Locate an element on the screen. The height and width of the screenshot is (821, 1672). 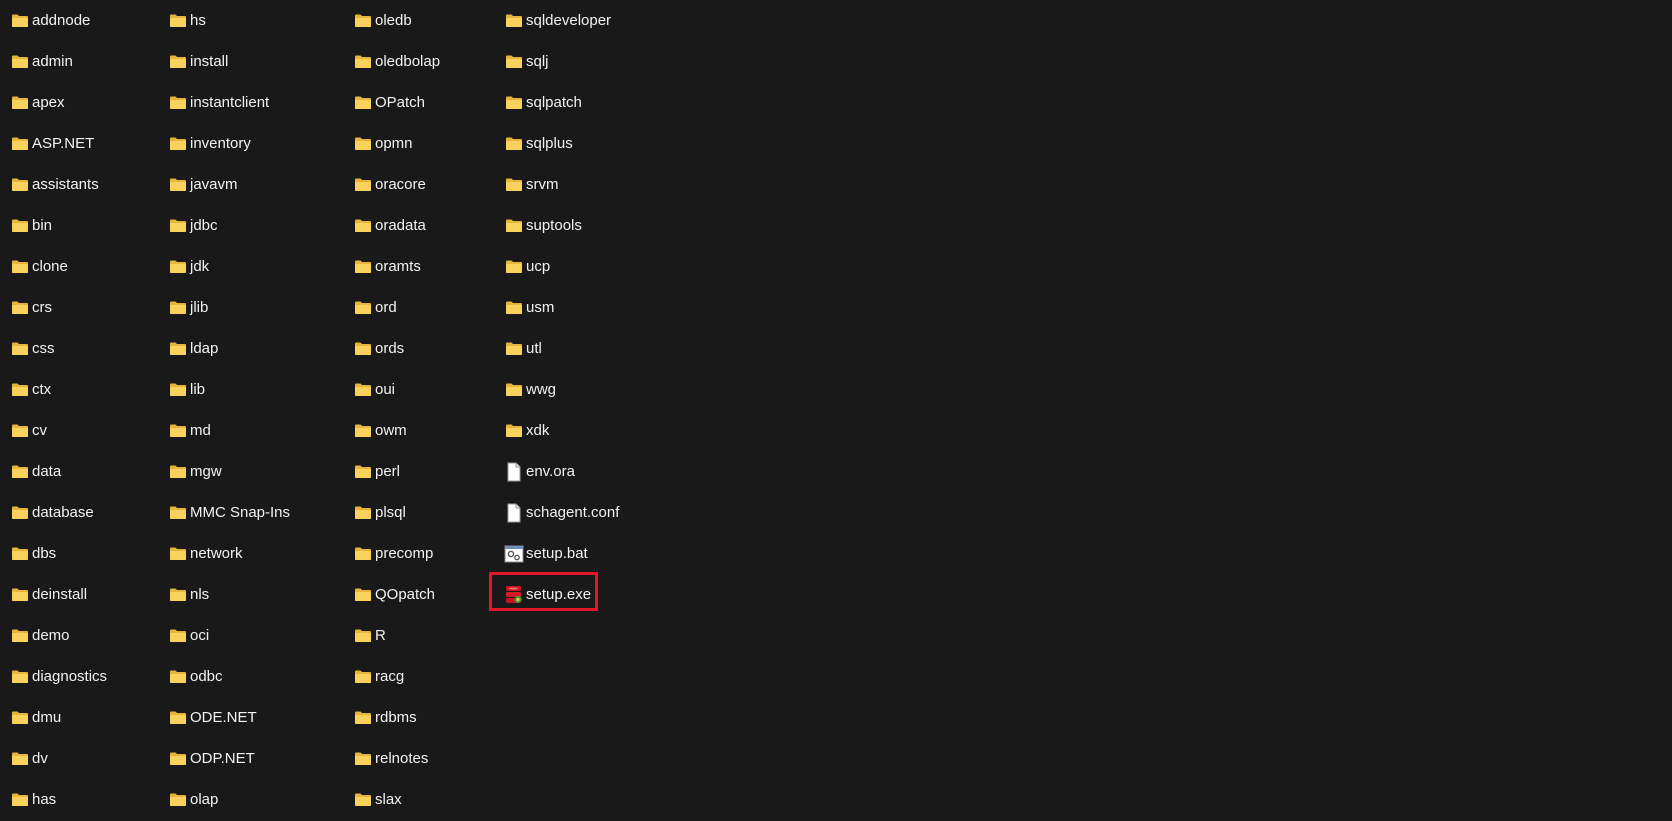
file-item-cv: cv is located at coordinates (28, 430).